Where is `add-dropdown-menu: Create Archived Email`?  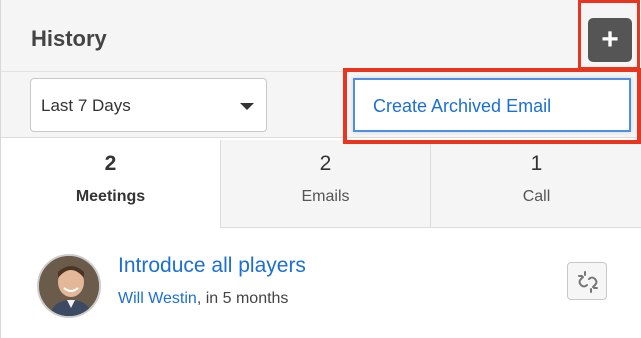 add-dropdown-menu: Create Archived Email is located at coordinates (492, 105).